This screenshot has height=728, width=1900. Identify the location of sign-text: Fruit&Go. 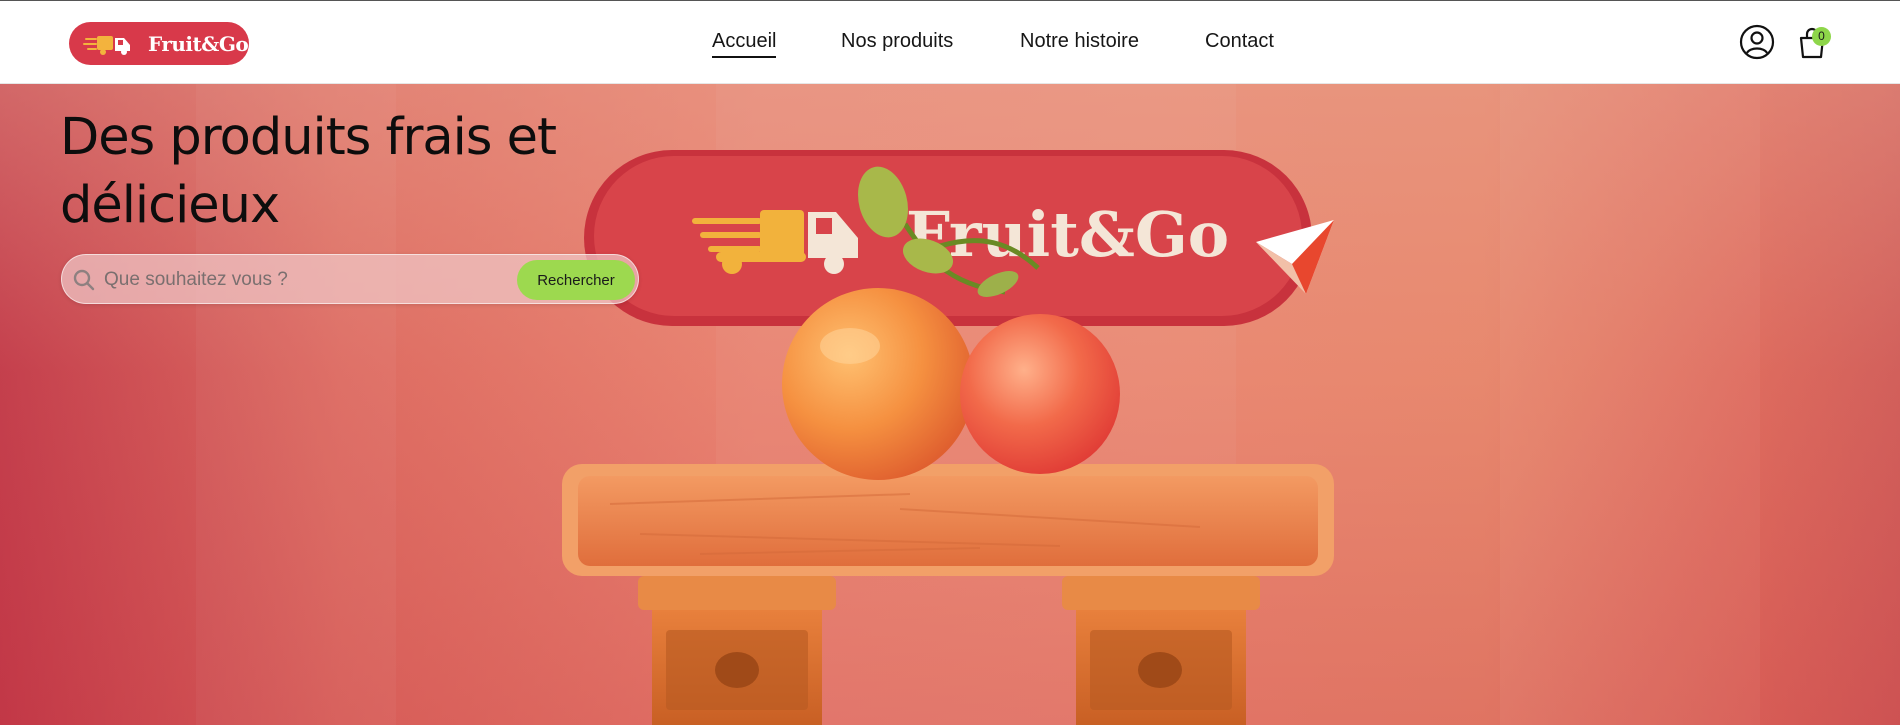
(1067, 234).